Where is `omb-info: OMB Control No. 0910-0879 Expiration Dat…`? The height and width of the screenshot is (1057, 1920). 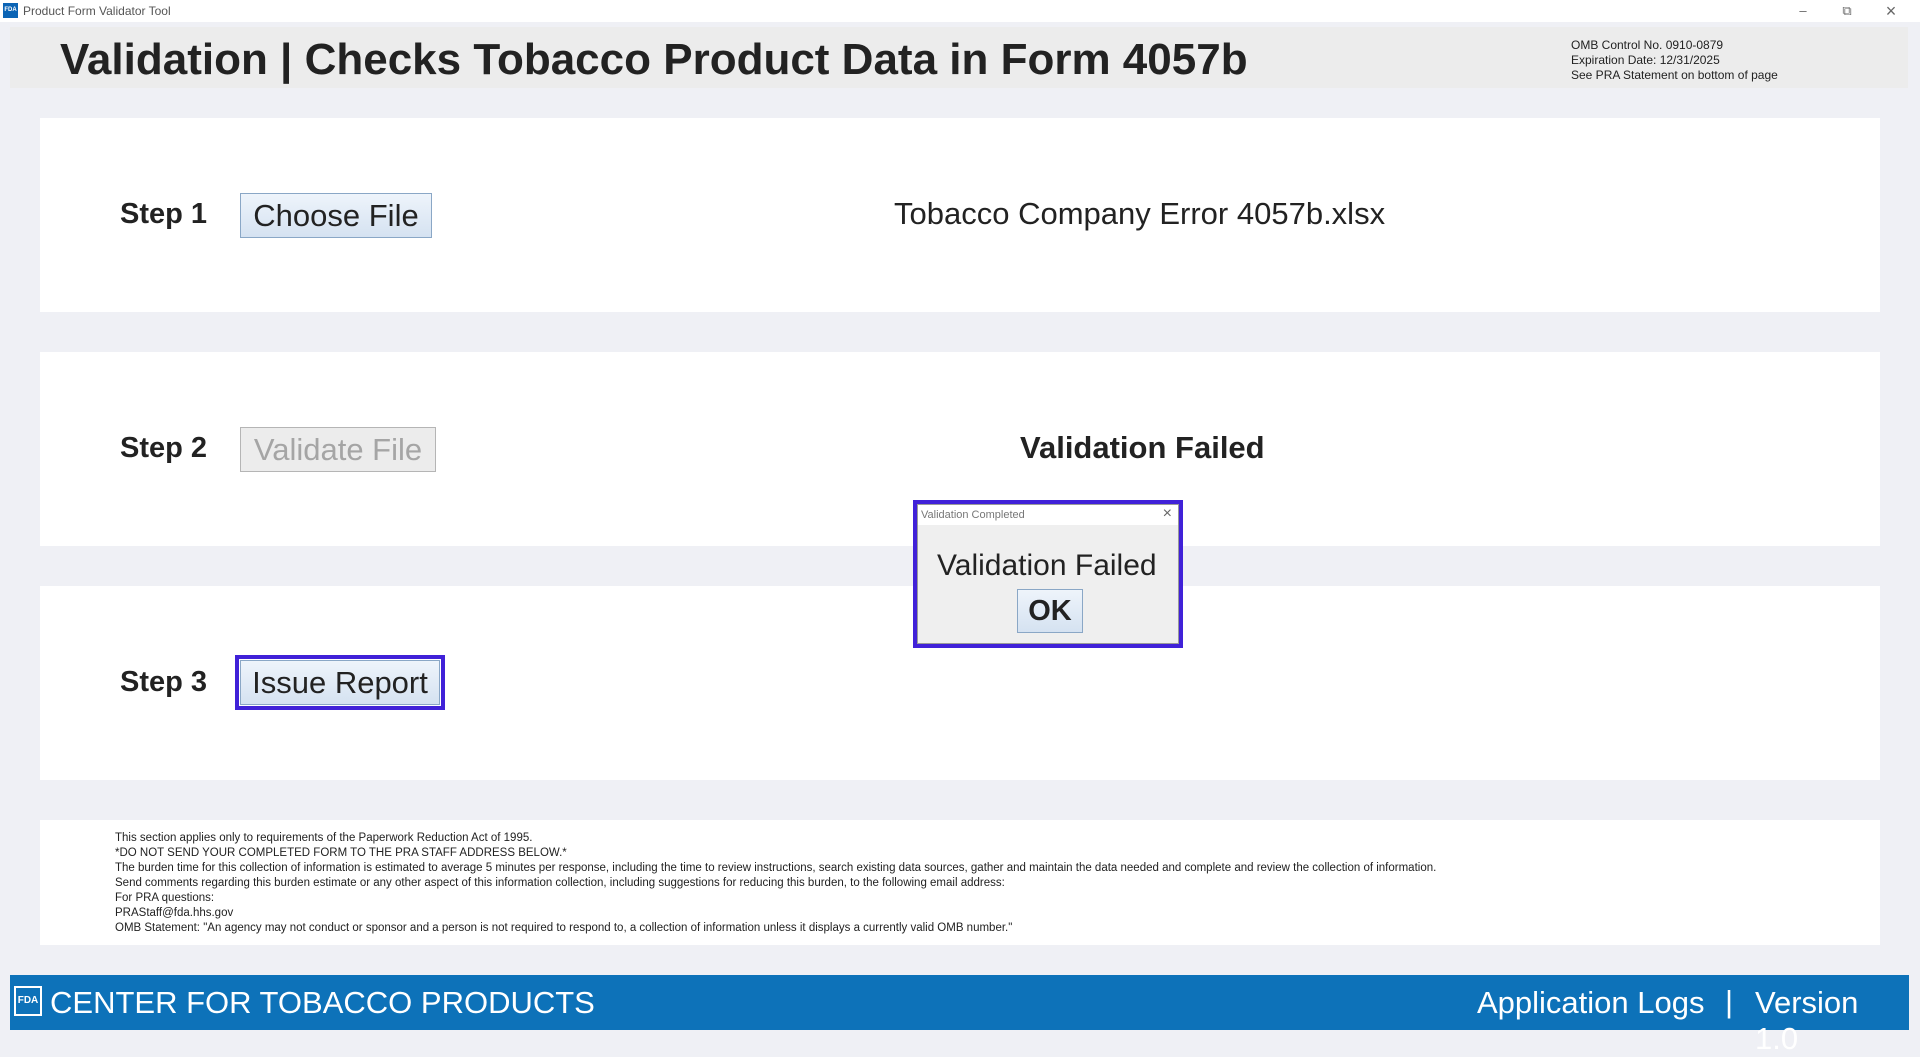 omb-info: OMB Control No. 0910-0879 Expiration Dat… is located at coordinates (1674, 60).